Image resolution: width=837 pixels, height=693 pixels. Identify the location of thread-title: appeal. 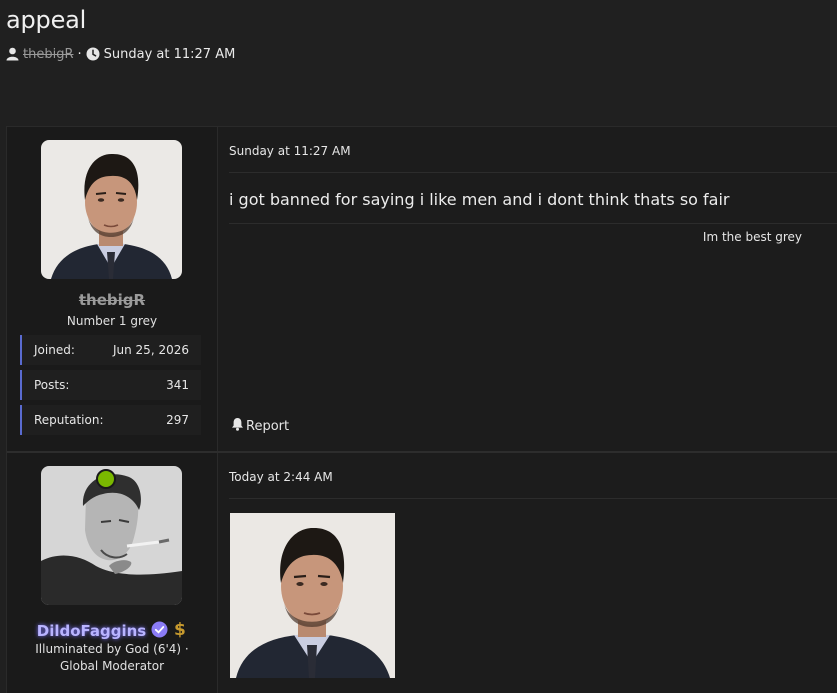
(46, 20).